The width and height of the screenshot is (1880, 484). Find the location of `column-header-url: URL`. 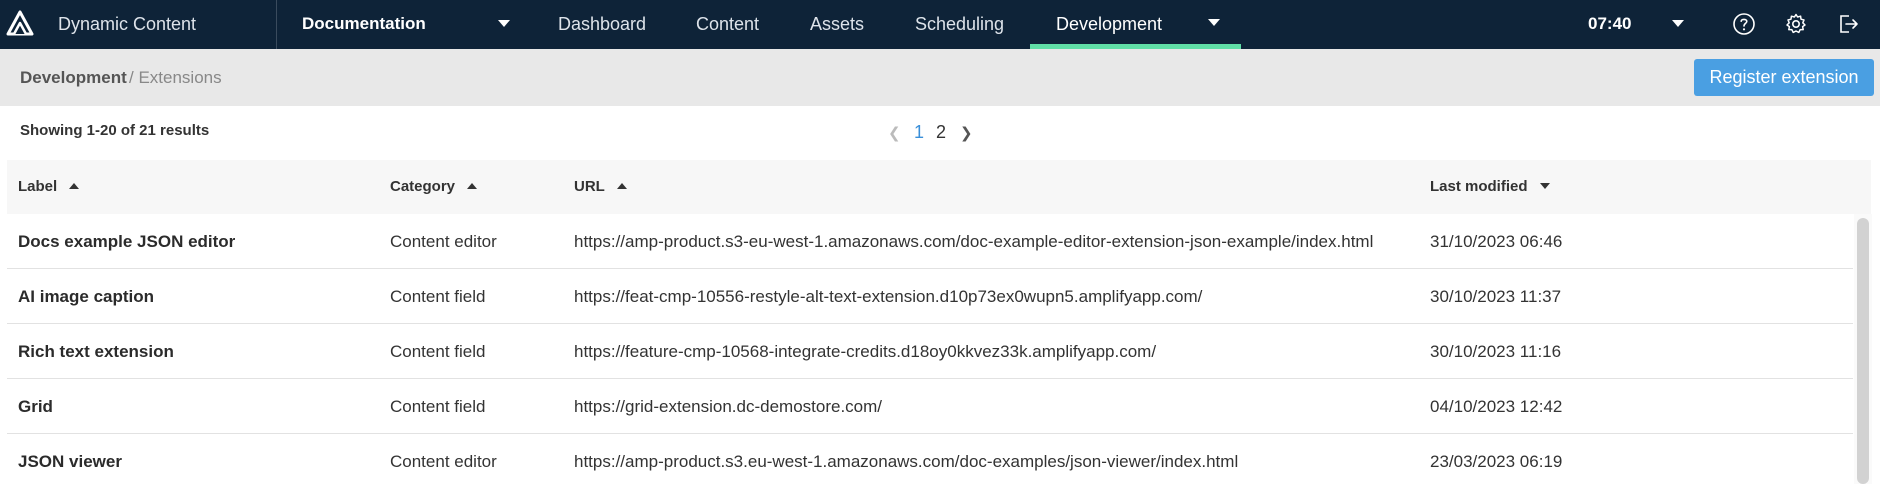

column-header-url: URL is located at coordinates (600, 187).